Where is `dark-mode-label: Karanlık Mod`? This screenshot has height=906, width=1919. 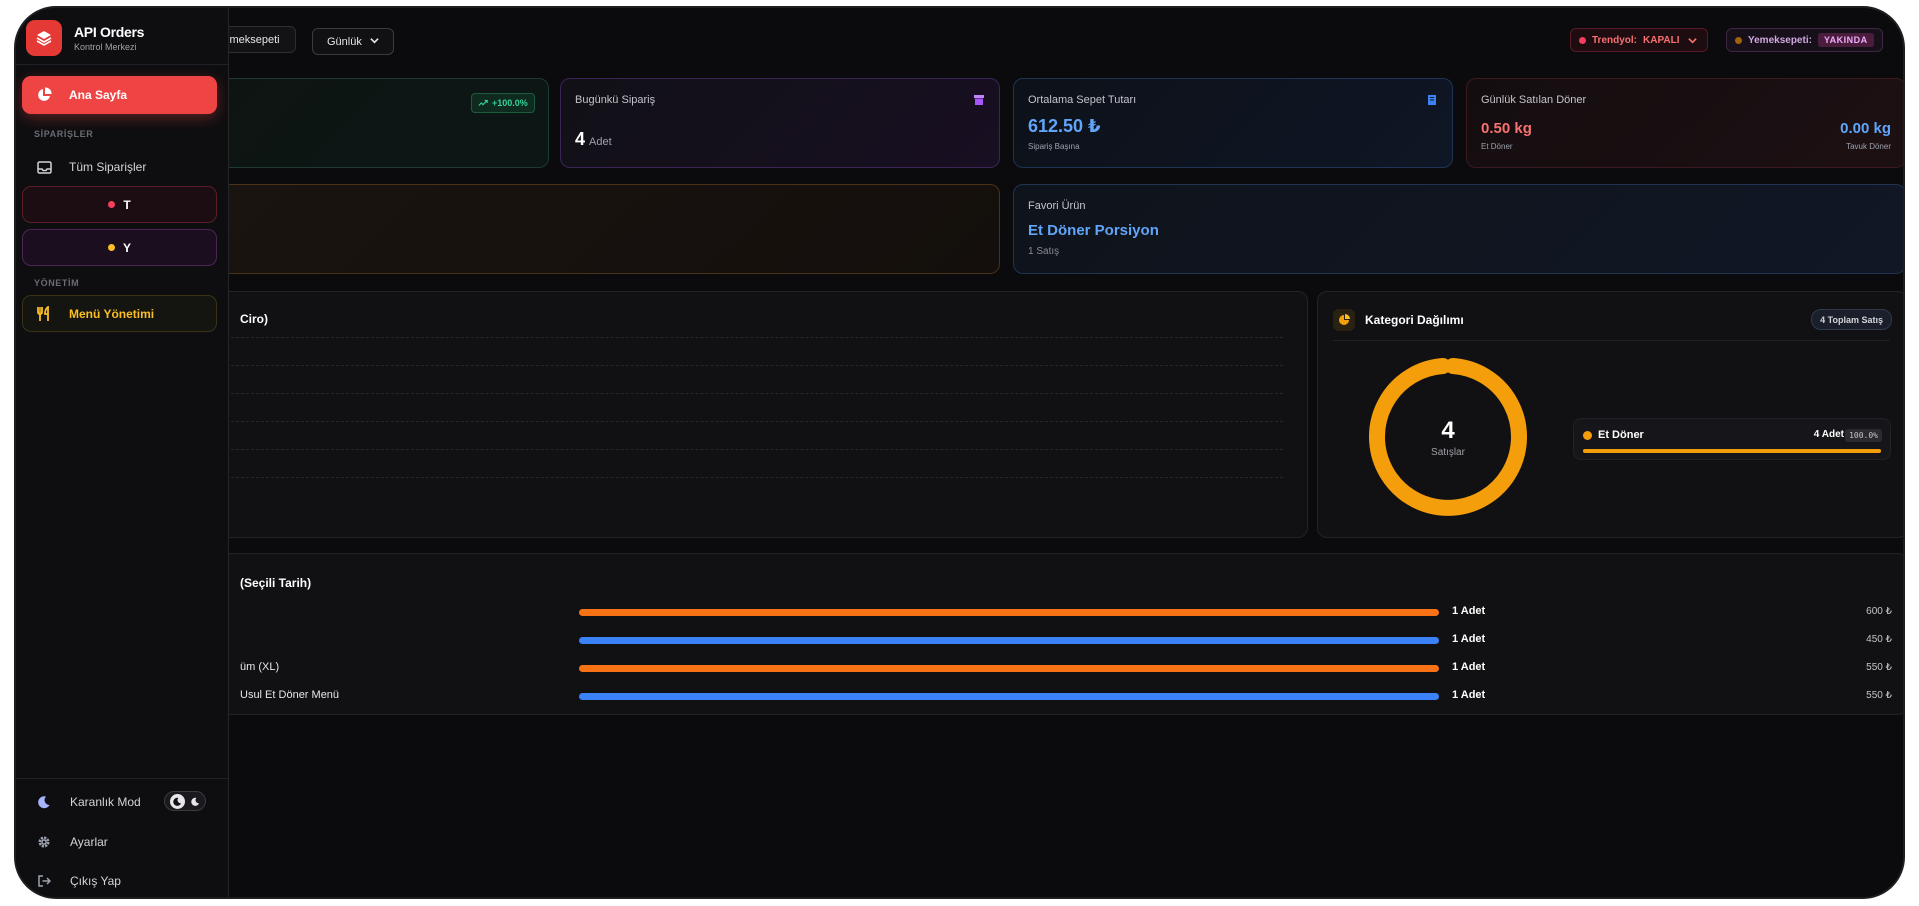 dark-mode-label: Karanlık Mod is located at coordinates (105, 802).